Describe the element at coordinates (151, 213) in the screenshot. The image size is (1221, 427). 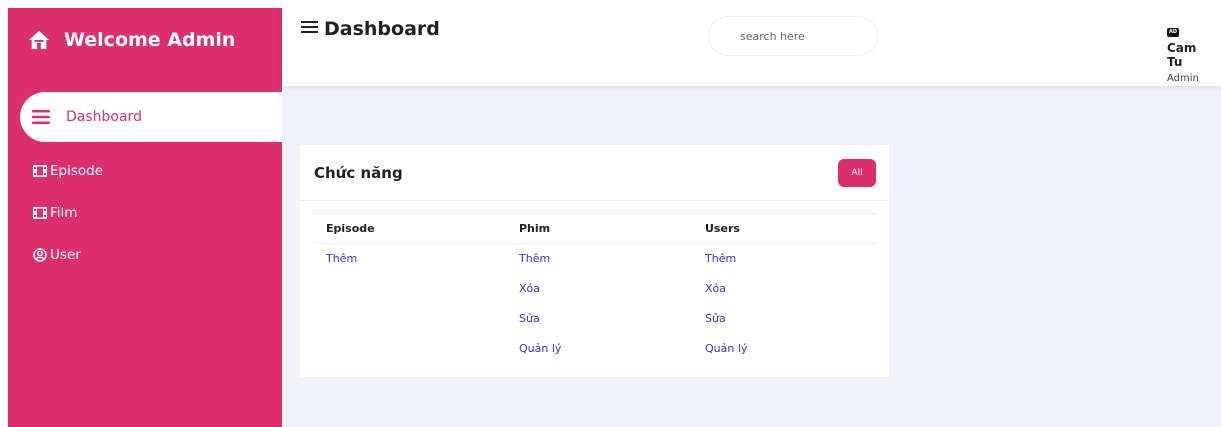
I see `sidebar-item-film: Film` at that location.